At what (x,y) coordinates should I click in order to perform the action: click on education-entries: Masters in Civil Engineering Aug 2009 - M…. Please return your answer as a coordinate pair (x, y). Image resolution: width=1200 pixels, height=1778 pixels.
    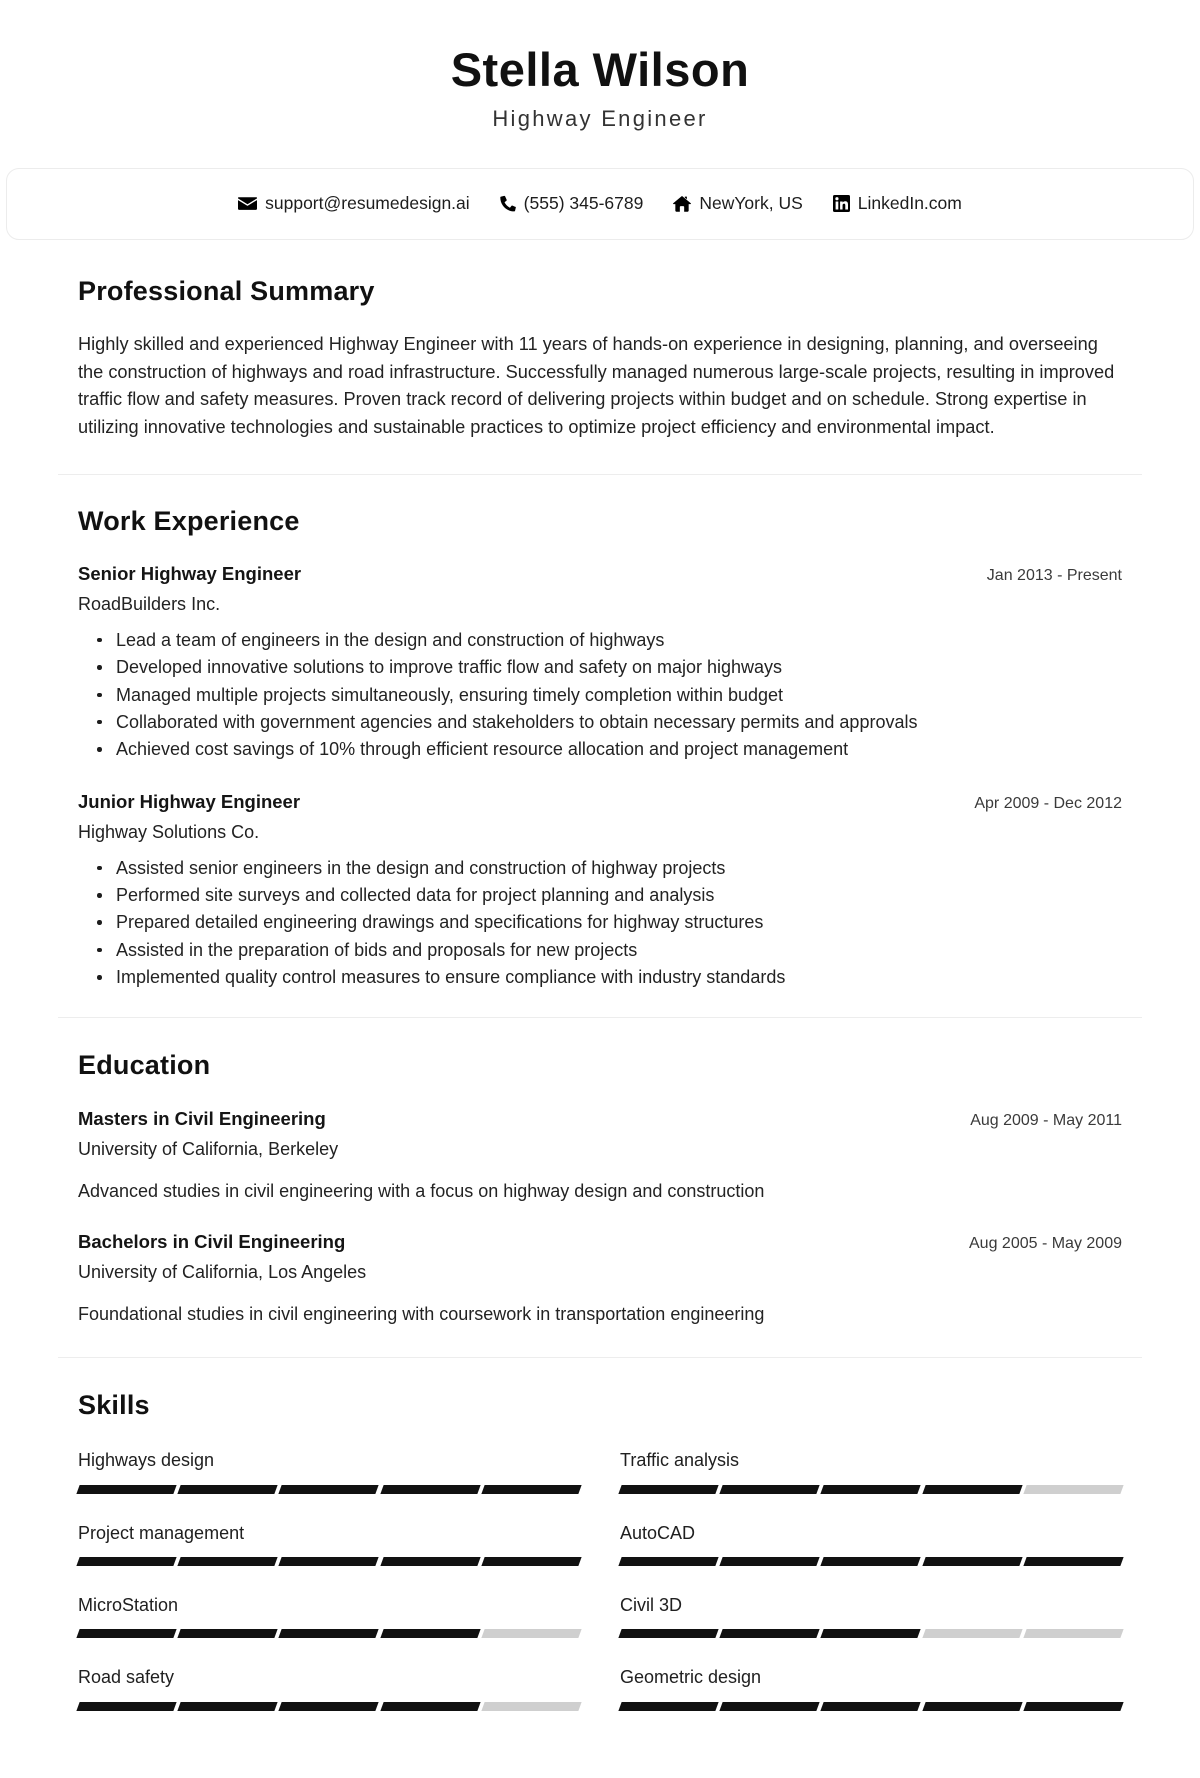
    Looking at the image, I should click on (600, 1217).